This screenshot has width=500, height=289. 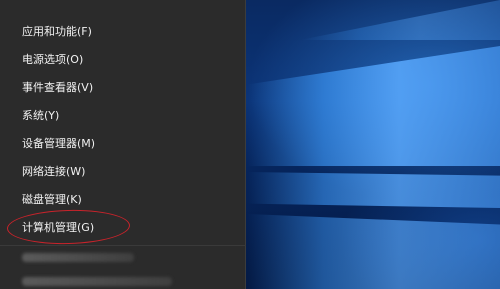 I want to click on menu-item-label: 事件查看器(V), so click(x=58, y=87).